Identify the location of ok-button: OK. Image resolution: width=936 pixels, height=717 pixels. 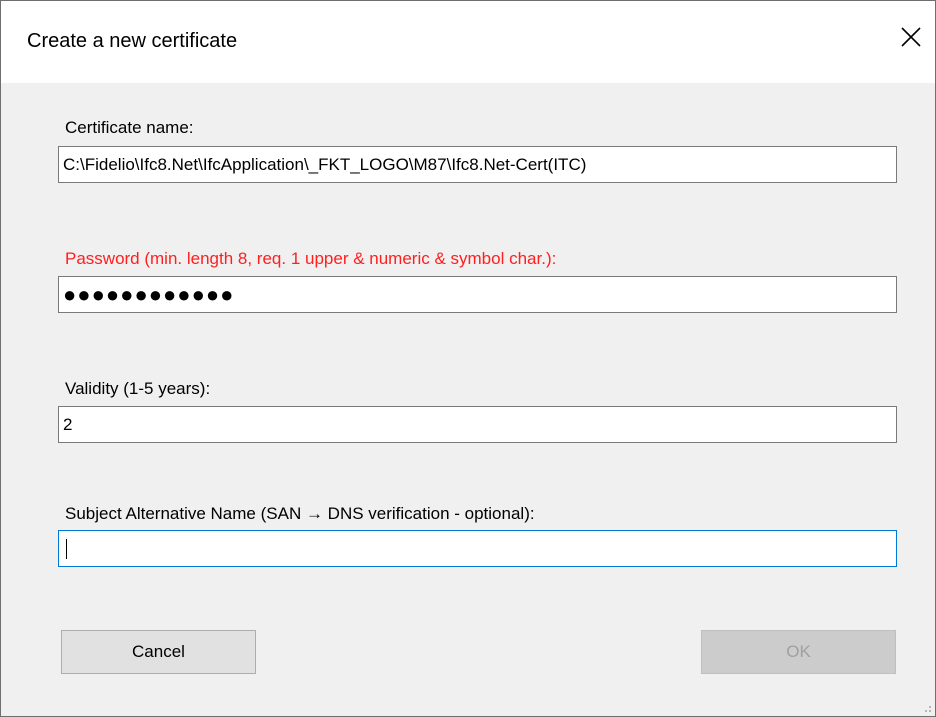
(798, 652).